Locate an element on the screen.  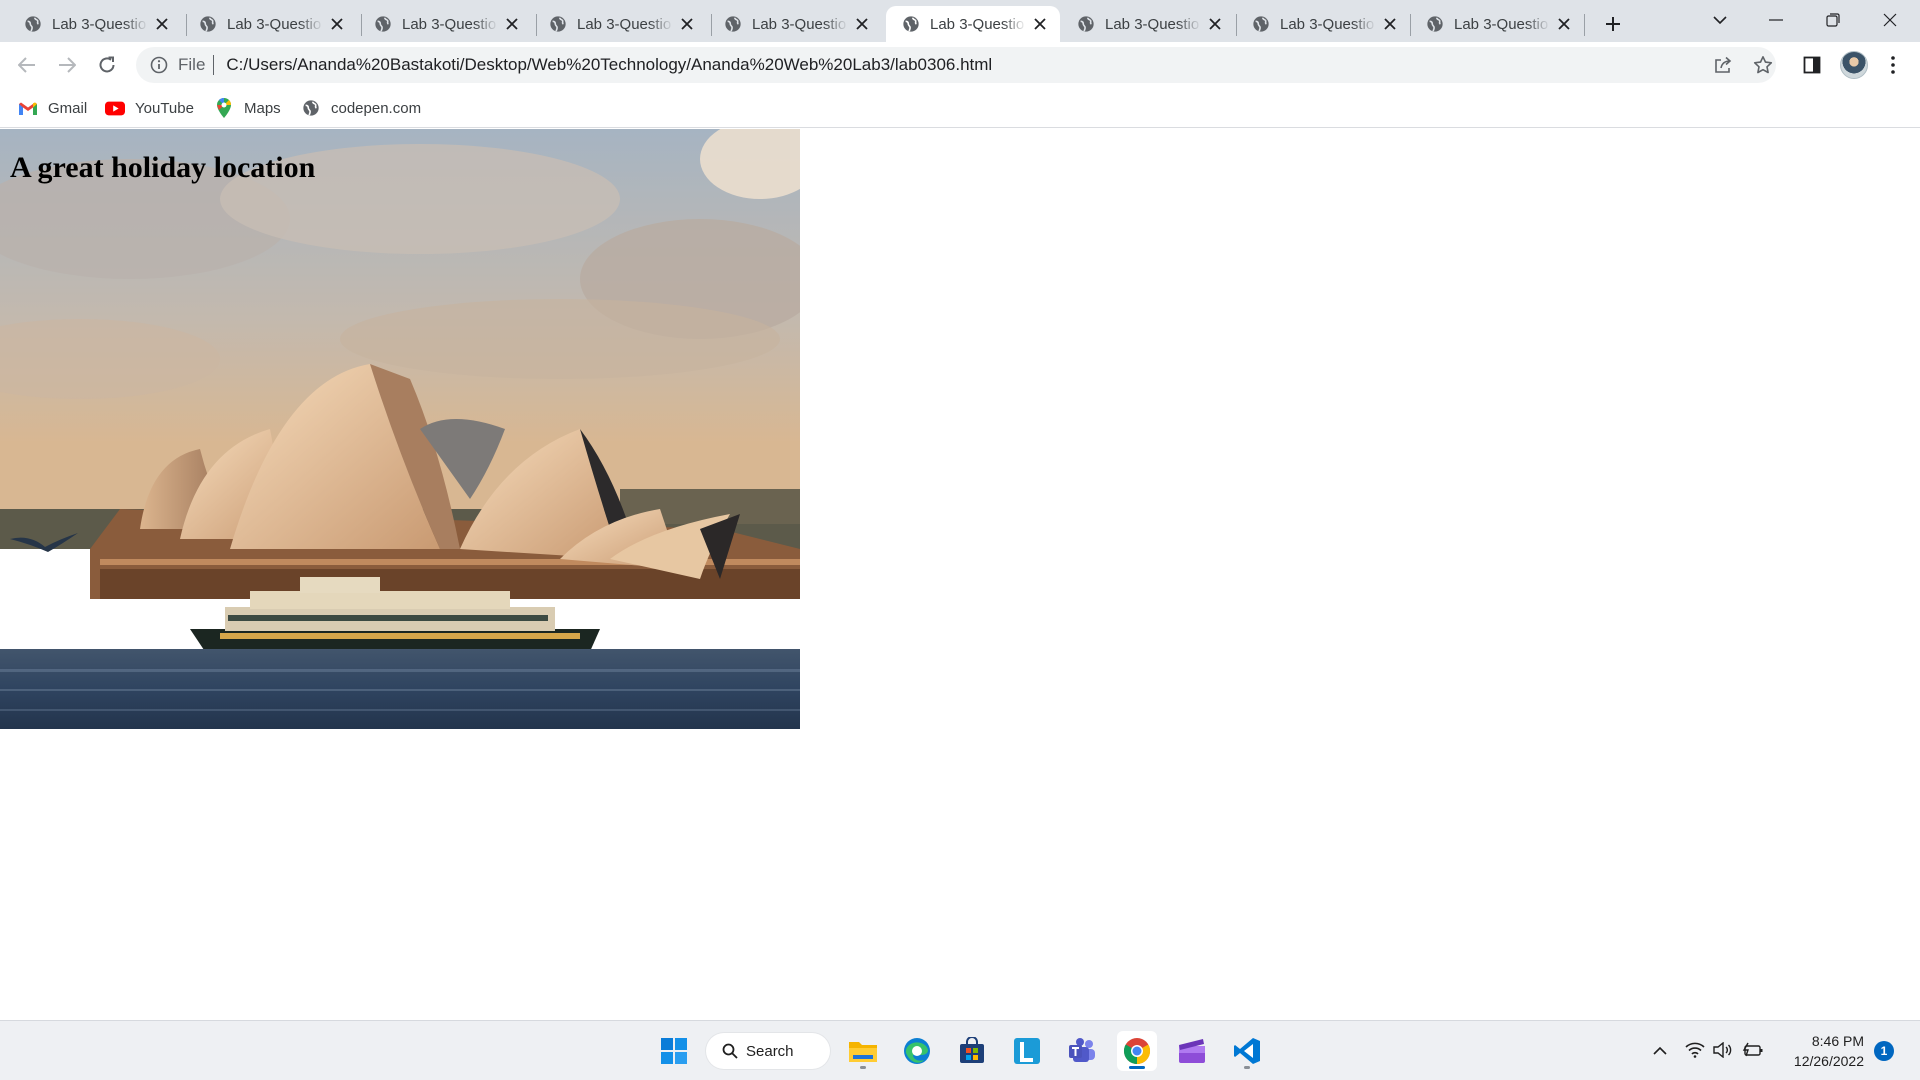
tab-separator is located at coordinates (1584, 25).